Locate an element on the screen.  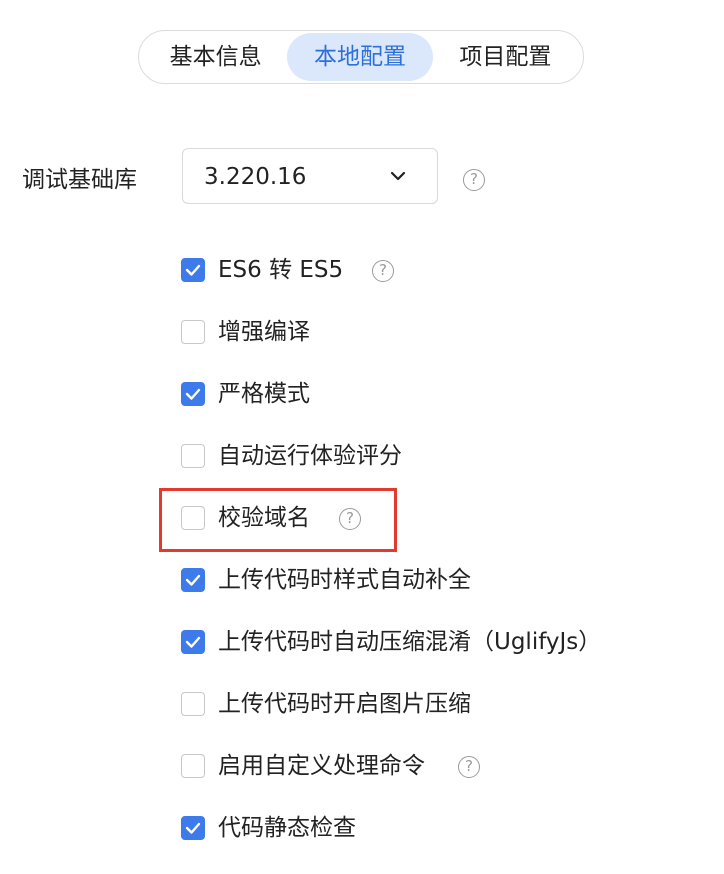
option-label: ES6 转 ES5 is located at coordinates (281, 270).